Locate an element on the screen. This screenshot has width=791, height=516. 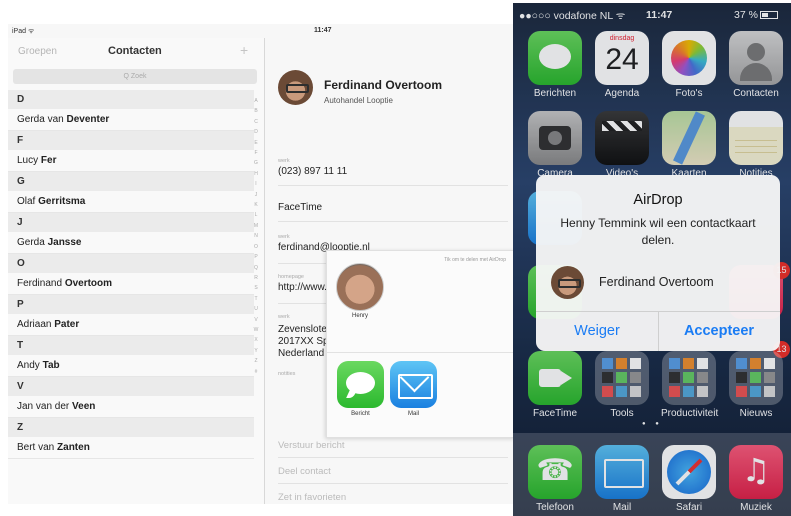
add-favorites-button: Zet in favorieten is located at coordinates (393, 498).